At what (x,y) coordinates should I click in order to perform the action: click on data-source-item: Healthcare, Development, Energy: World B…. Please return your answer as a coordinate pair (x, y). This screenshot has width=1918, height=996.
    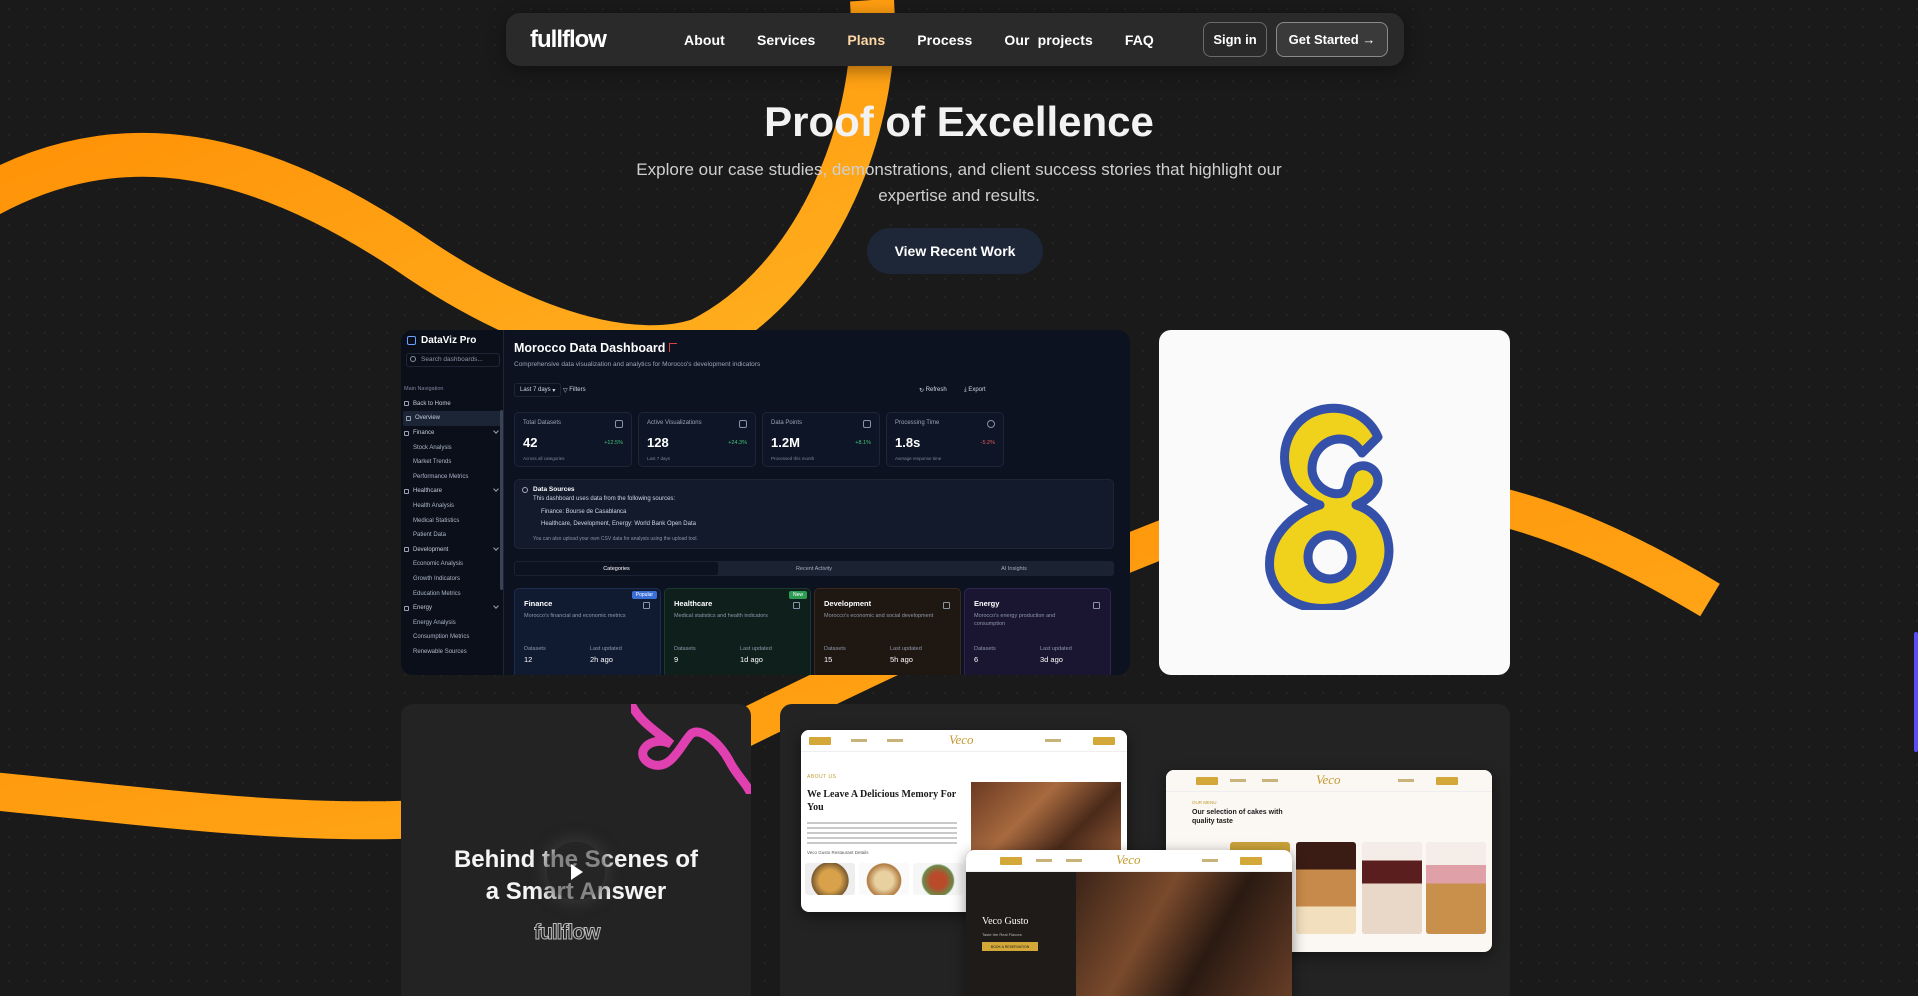
    Looking at the image, I should click on (618, 524).